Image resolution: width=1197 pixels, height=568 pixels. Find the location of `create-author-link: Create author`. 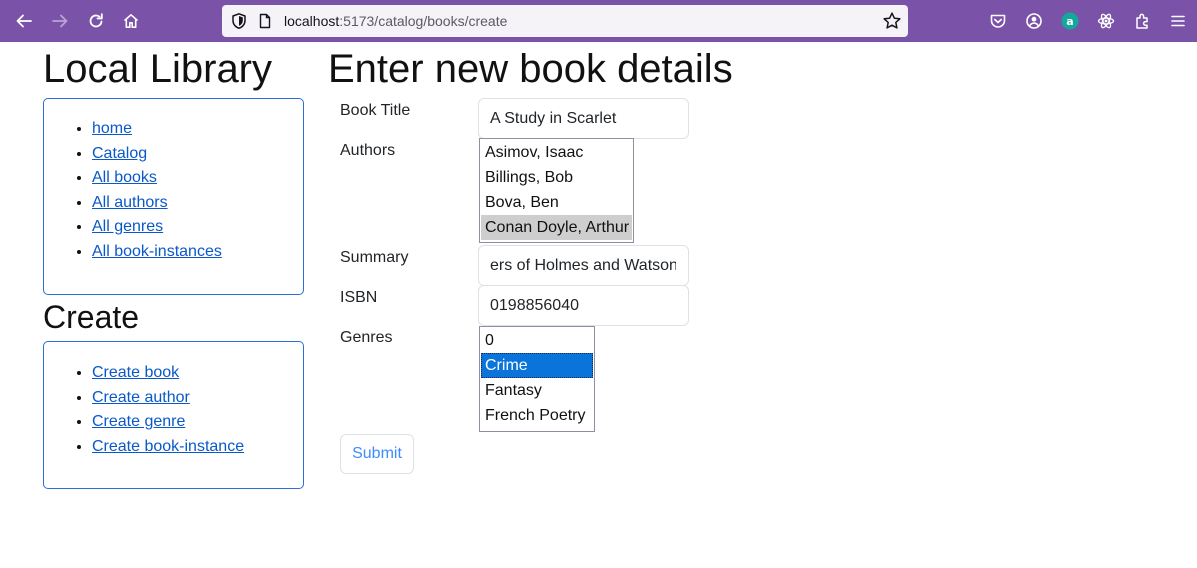

create-author-link: Create author is located at coordinates (141, 397).